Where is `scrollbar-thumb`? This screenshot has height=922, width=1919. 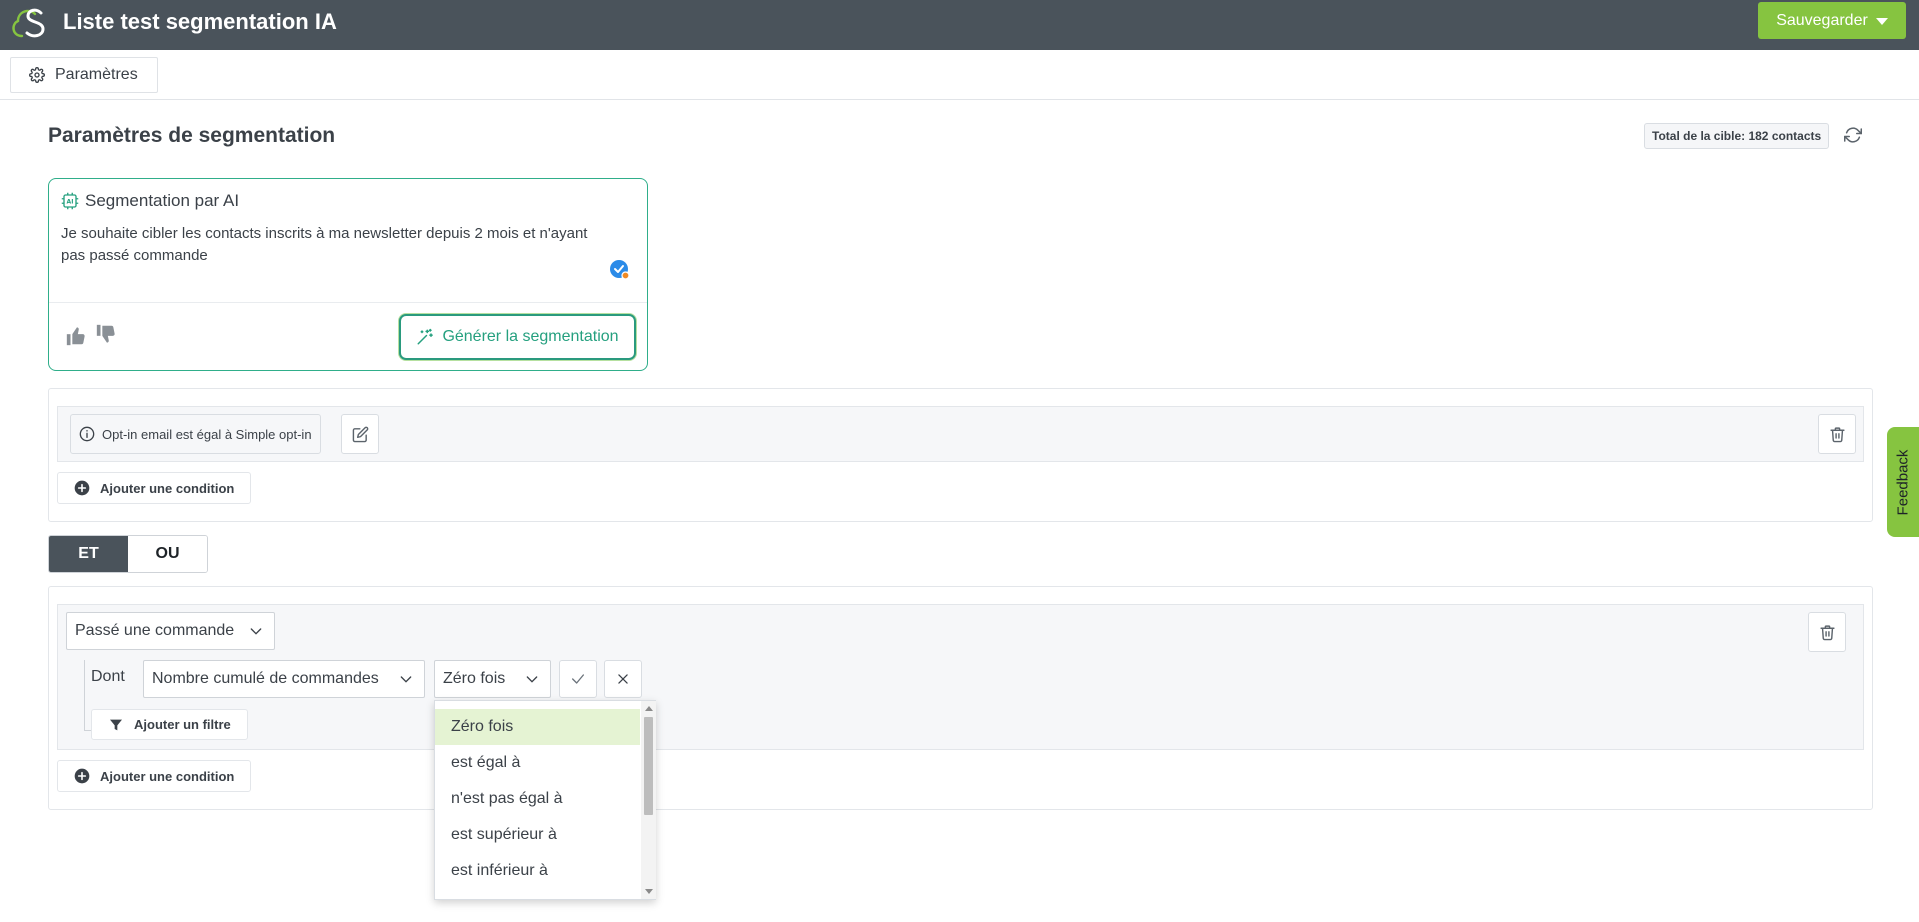 scrollbar-thumb is located at coordinates (648, 766).